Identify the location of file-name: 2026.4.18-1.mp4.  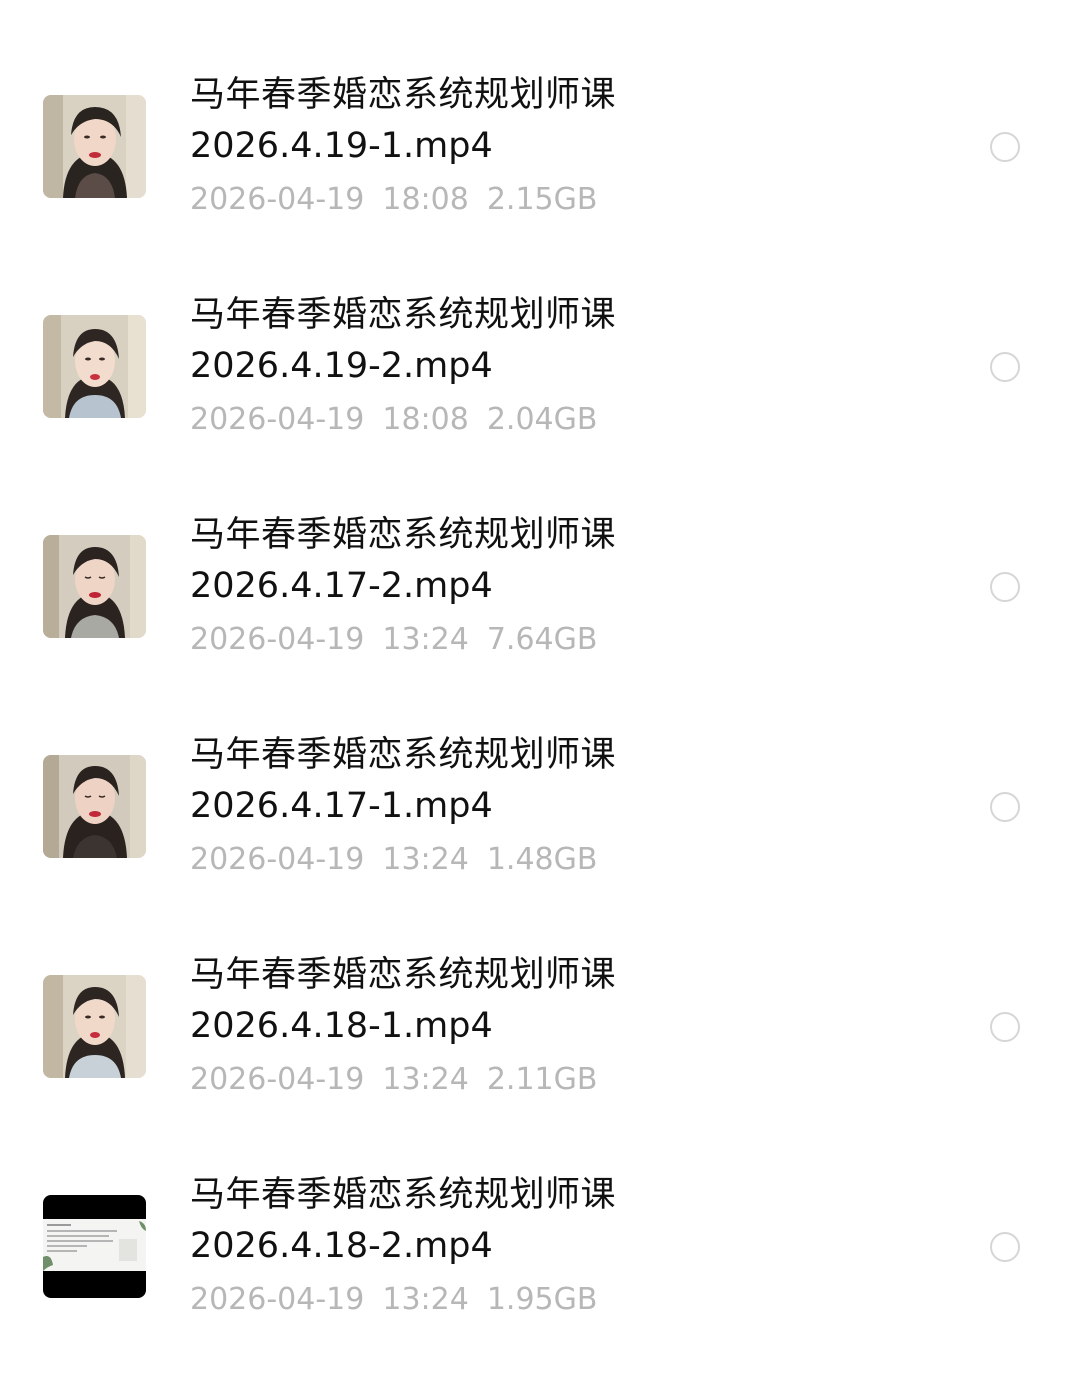
(341, 1026).